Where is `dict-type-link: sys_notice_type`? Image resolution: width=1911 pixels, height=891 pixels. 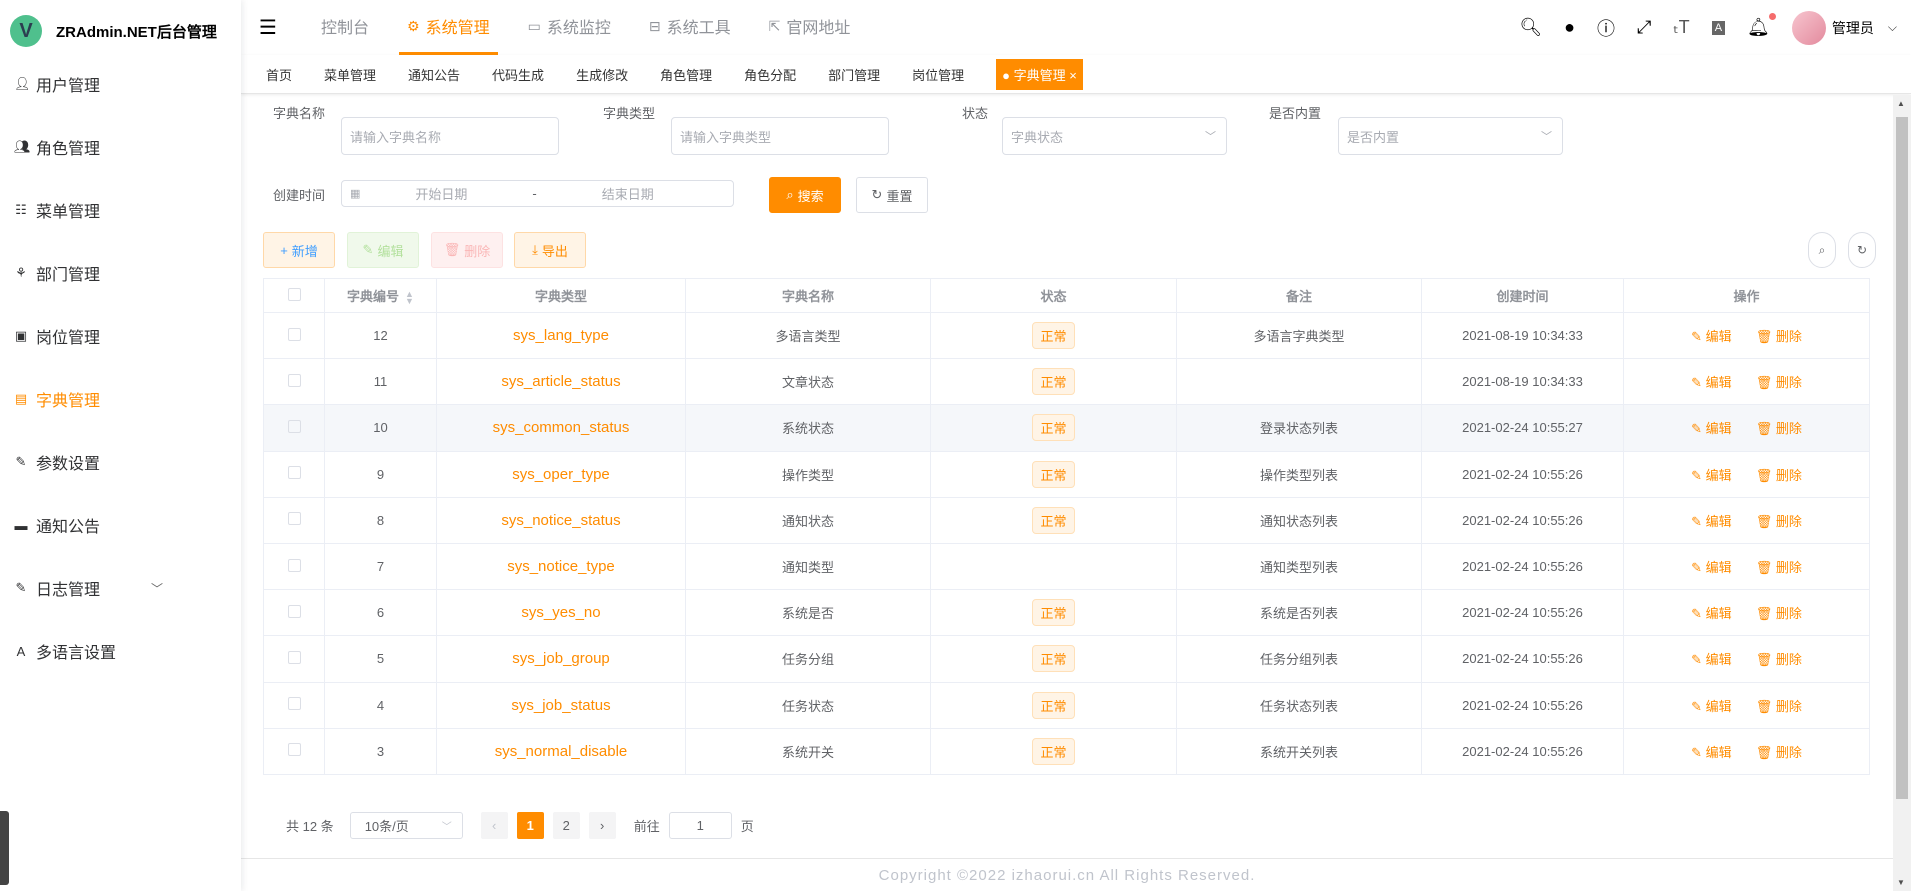
dict-type-link: sys_notice_type is located at coordinates (561, 566).